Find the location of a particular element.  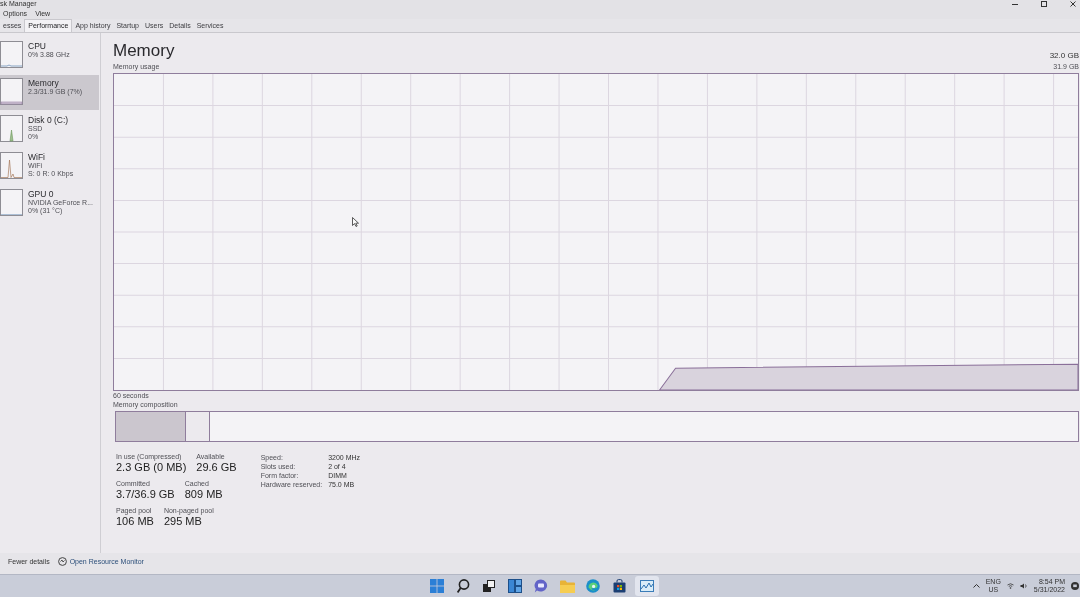

stat-value: 3.7/36.9 GB is located at coordinates (145, 494).